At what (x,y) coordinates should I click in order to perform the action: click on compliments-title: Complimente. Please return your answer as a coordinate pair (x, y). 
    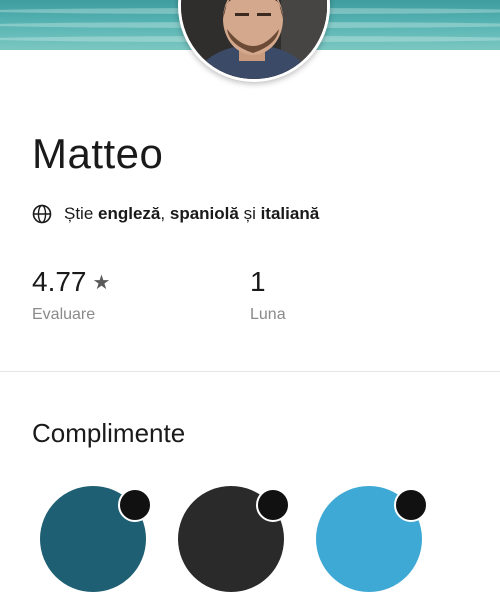
    Looking at the image, I should click on (109, 433).